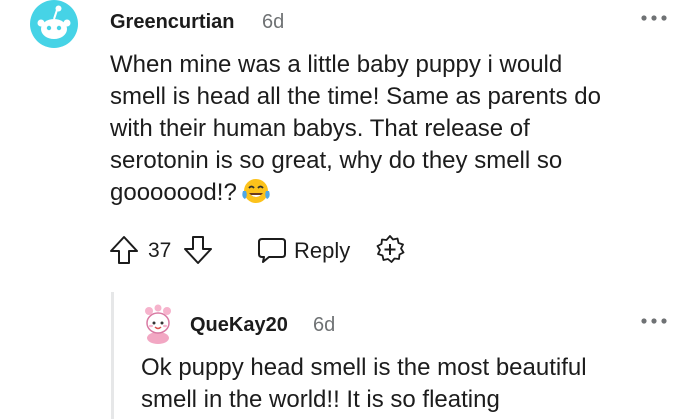 Image resolution: width=700 pixels, height=419 pixels. What do you see at coordinates (198, 250) in the screenshot?
I see `downvote-icon` at bounding box center [198, 250].